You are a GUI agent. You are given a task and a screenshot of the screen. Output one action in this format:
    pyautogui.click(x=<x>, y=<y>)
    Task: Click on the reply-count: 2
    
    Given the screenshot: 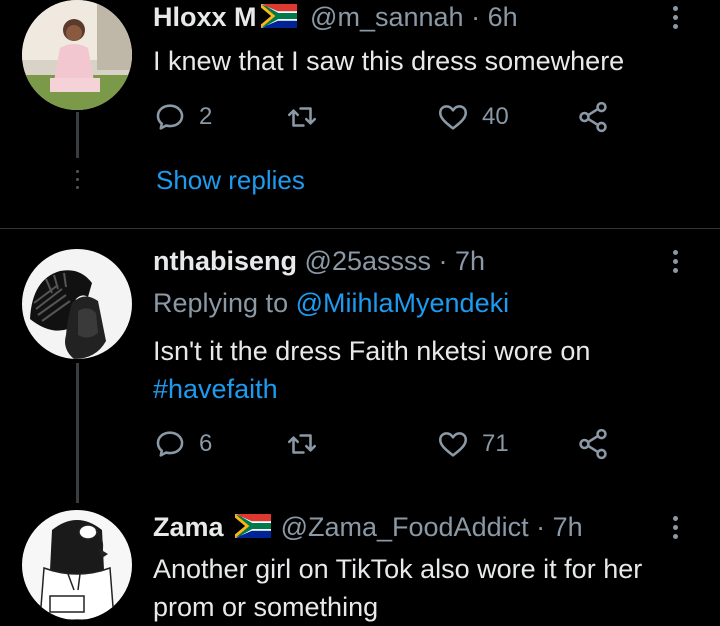 What is the action you would take?
    pyautogui.click(x=206, y=116)
    